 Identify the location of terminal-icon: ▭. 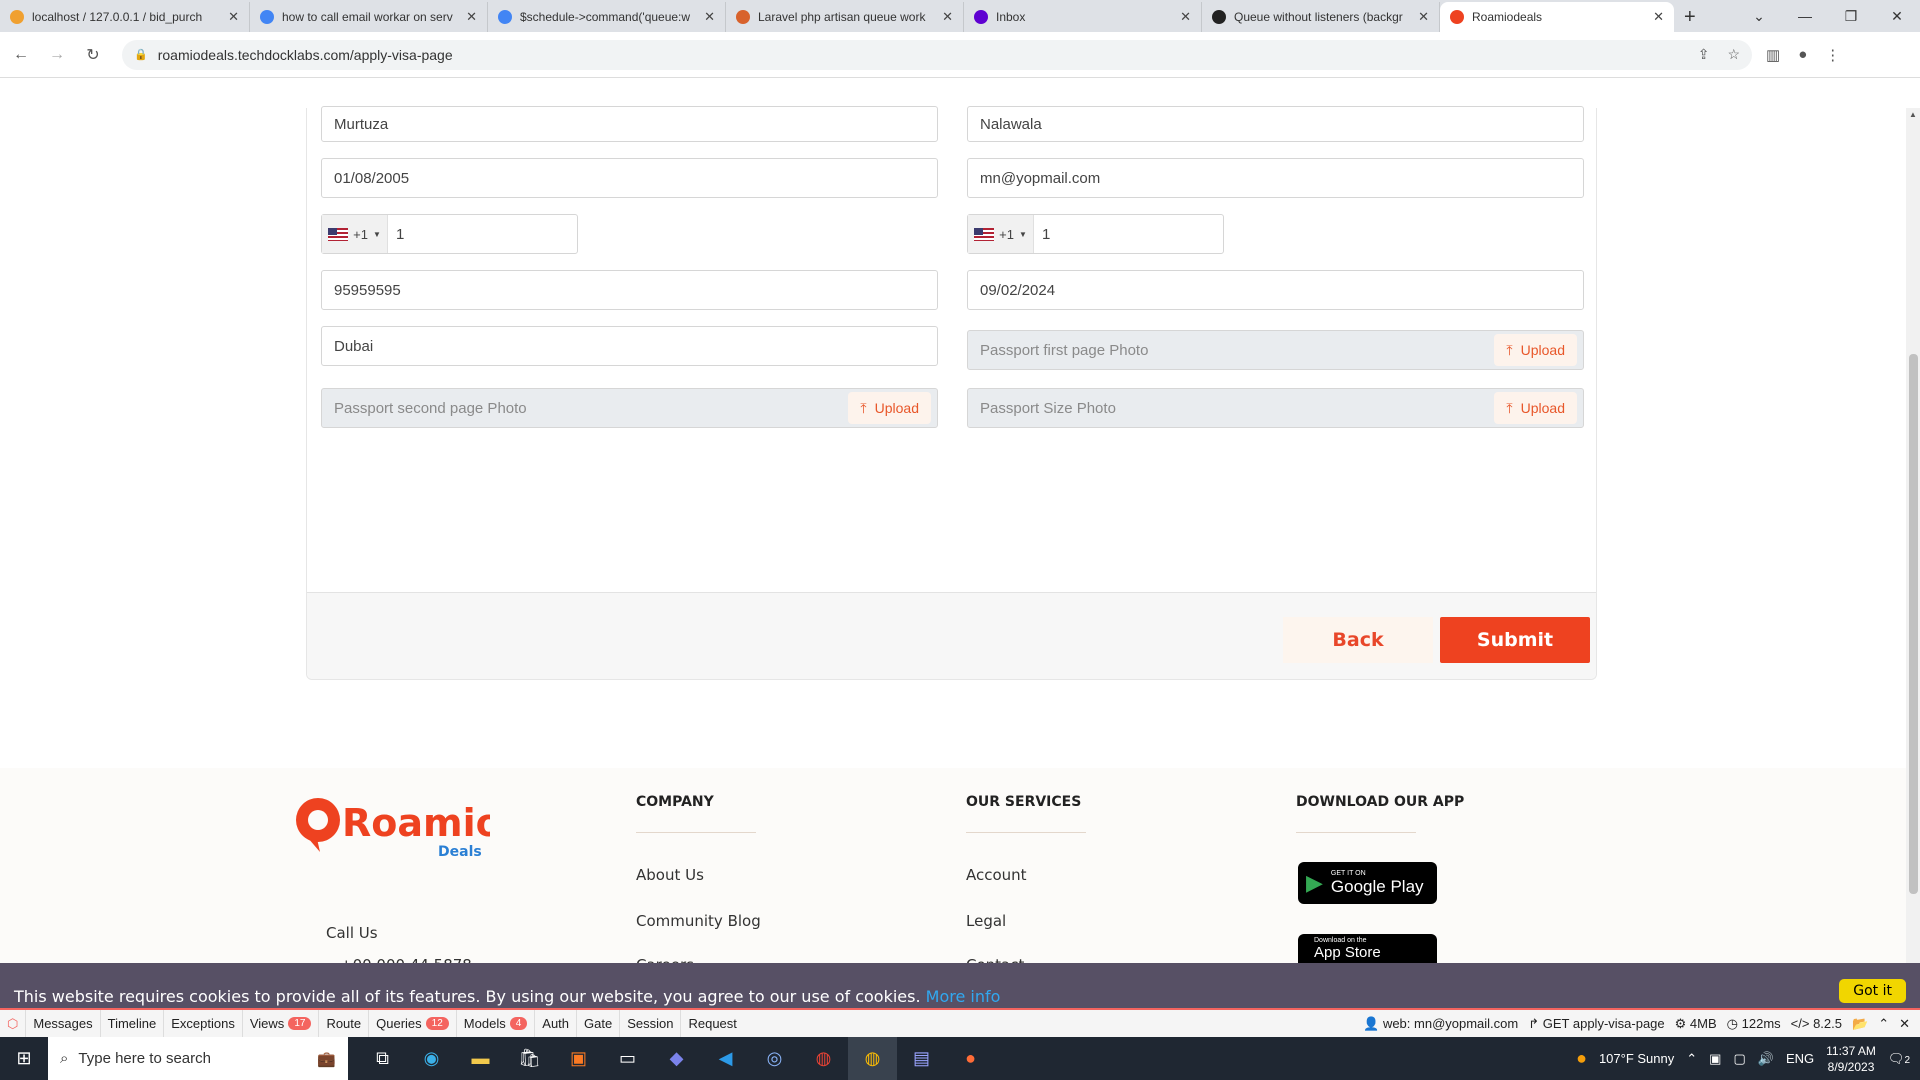
(627, 1058).